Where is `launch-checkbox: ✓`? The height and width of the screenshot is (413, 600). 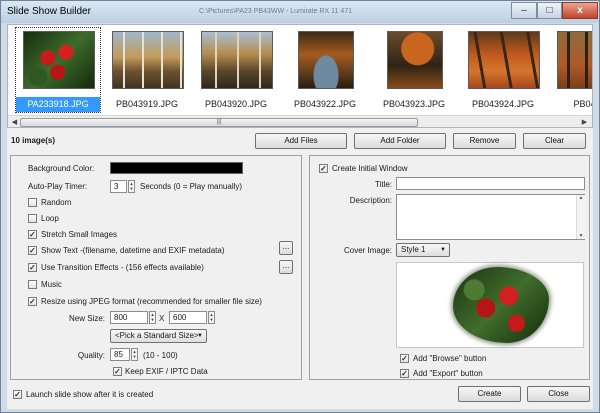
launch-checkbox: ✓ is located at coordinates (17, 394).